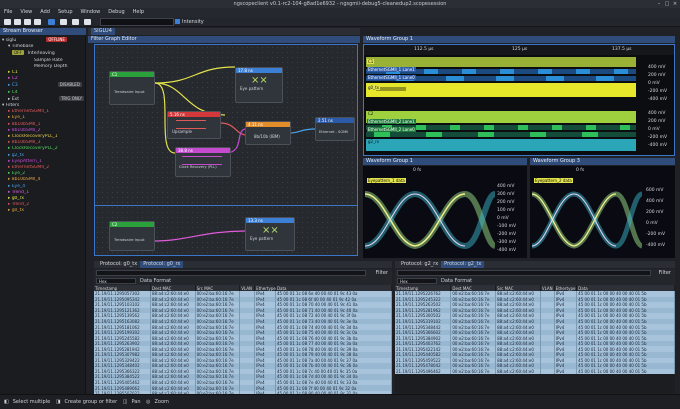 This screenshot has height=409, width=680. Describe the element at coordinates (391, 69) in the screenshot. I see `track-label: EthernetSGMII_1 Lane1` at that location.